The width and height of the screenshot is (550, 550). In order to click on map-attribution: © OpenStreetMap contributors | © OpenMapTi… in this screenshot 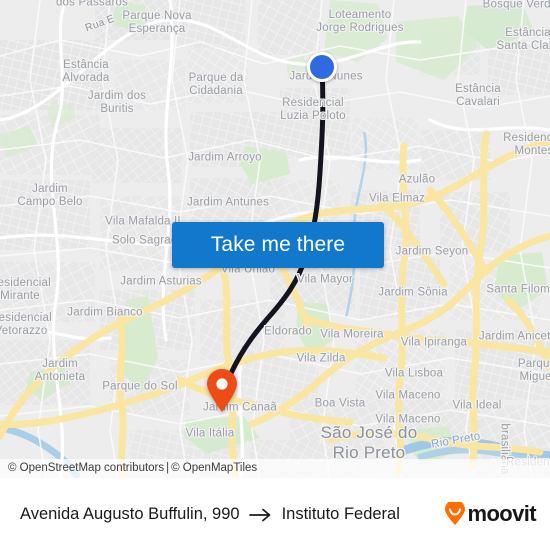, I will do `click(275, 468)`.